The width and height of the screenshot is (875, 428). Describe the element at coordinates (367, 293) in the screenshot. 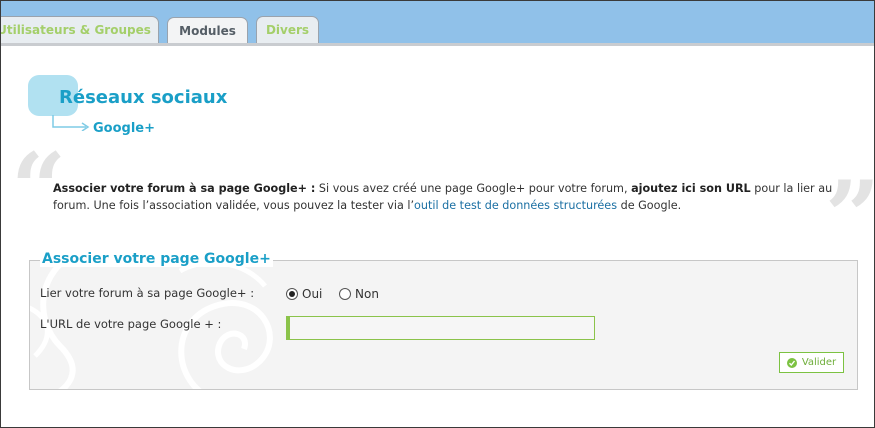

I see `radio-non-label: Non` at that location.